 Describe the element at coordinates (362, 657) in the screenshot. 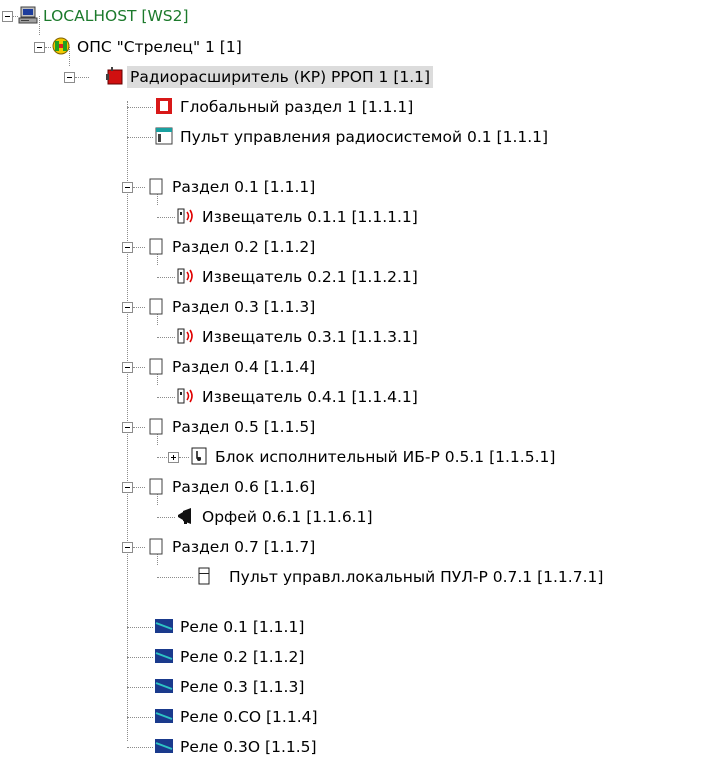

I see `tree-node-relay: Реле 0.2 [1.1.2]` at that location.